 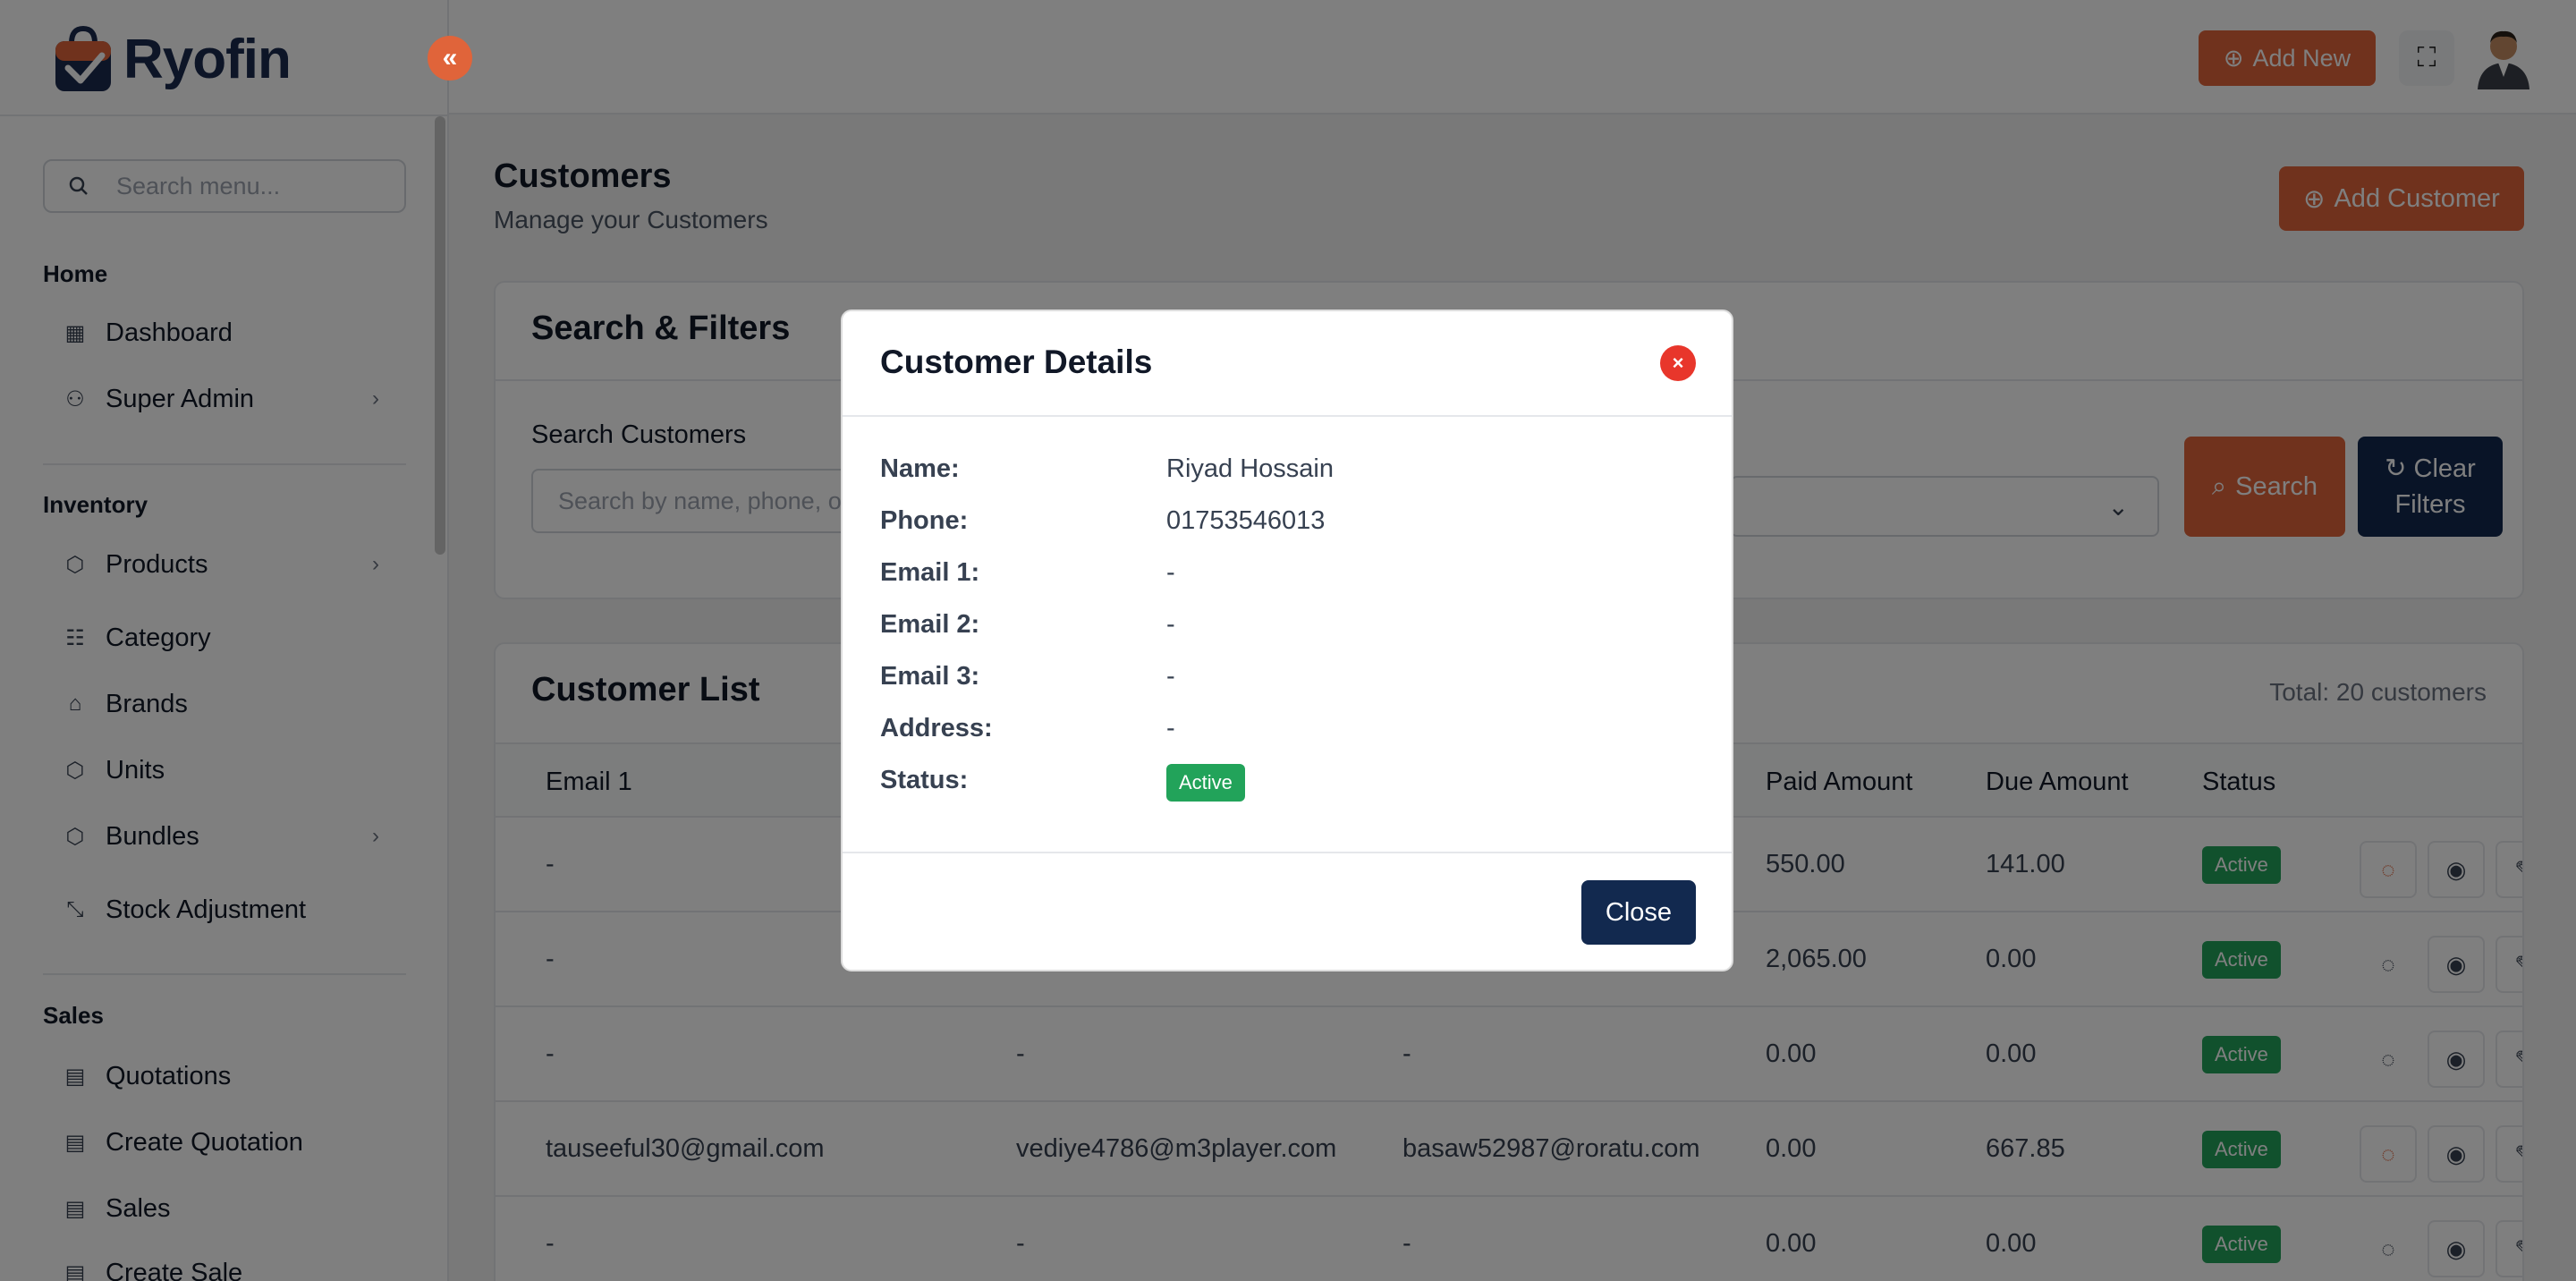 What do you see at coordinates (1205, 783) in the screenshot?
I see `detail-status-badge: Active` at bounding box center [1205, 783].